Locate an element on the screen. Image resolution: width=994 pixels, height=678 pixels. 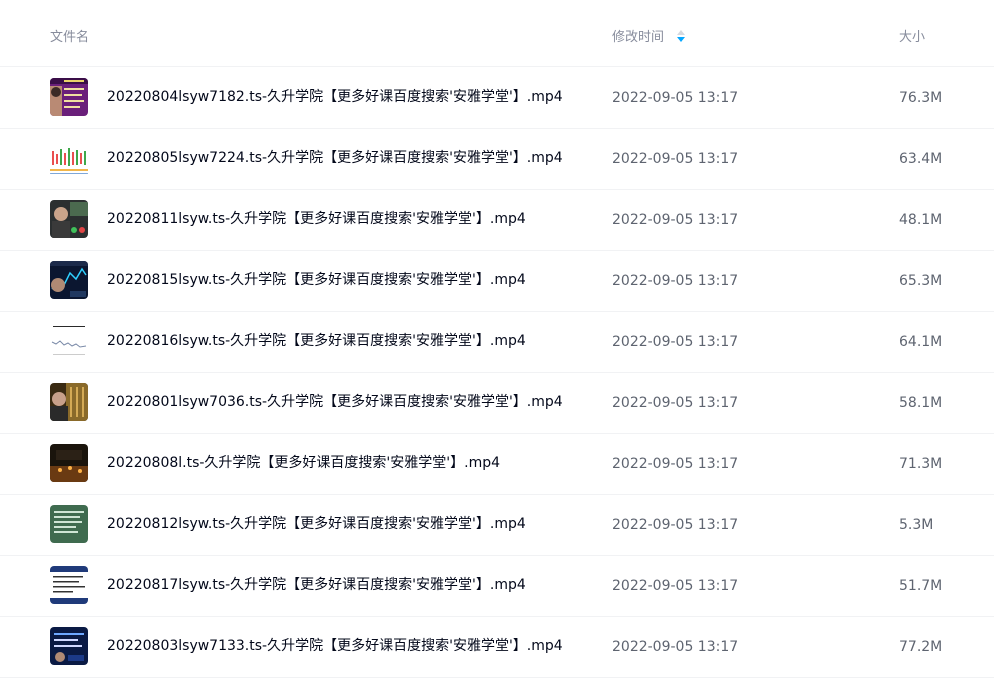
file-size: 77.2M is located at coordinates (921, 647).